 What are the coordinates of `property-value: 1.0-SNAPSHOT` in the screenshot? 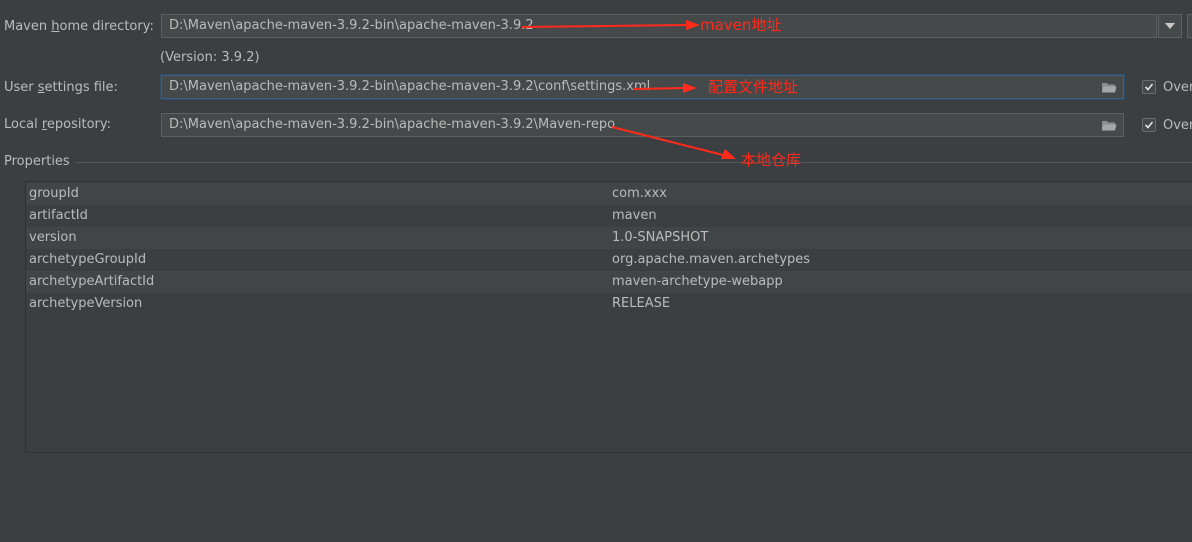 It's located at (660, 237).